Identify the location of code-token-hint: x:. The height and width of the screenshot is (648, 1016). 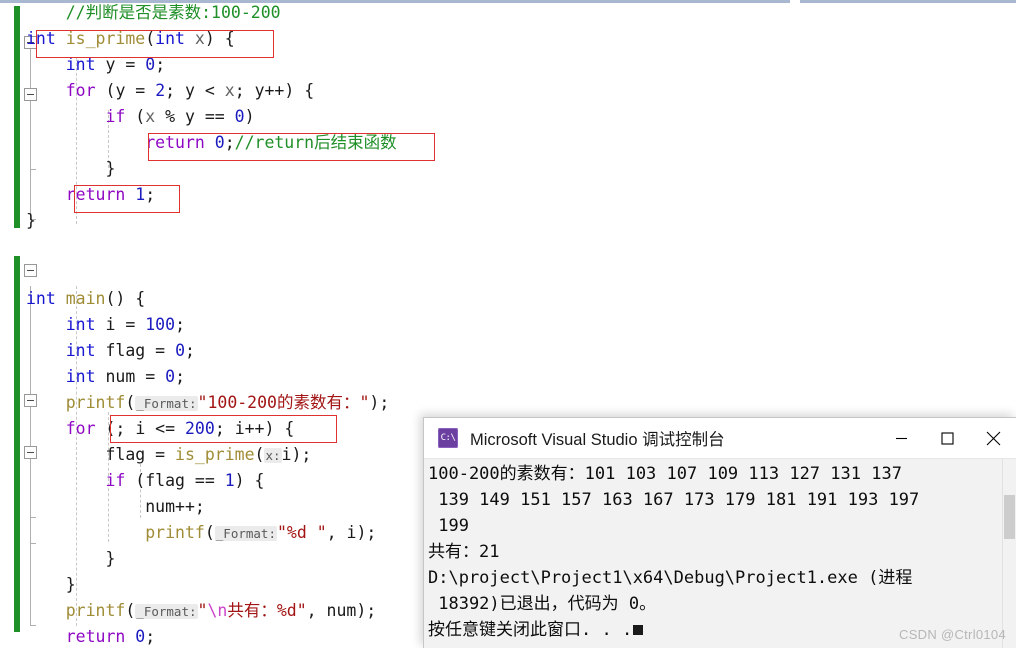
(273, 455).